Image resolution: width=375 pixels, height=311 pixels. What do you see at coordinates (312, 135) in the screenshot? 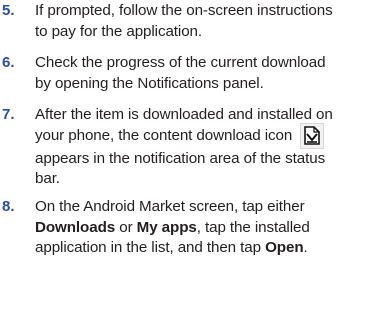
I see `download-complete-icon` at bounding box center [312, 135].